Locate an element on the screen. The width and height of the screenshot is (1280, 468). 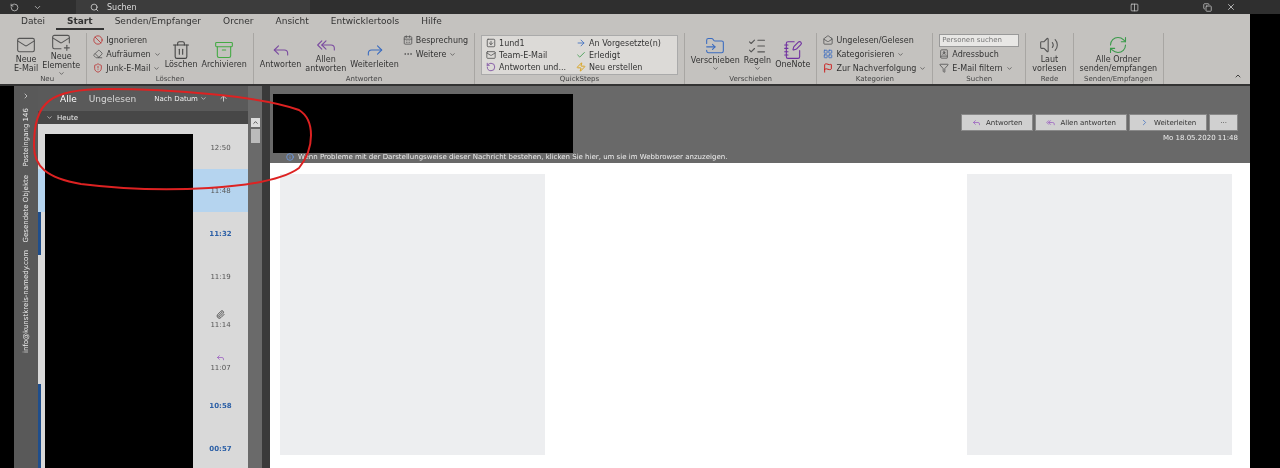
menu-tab: Senden/Empfanger is located at coordinates (158, 22).